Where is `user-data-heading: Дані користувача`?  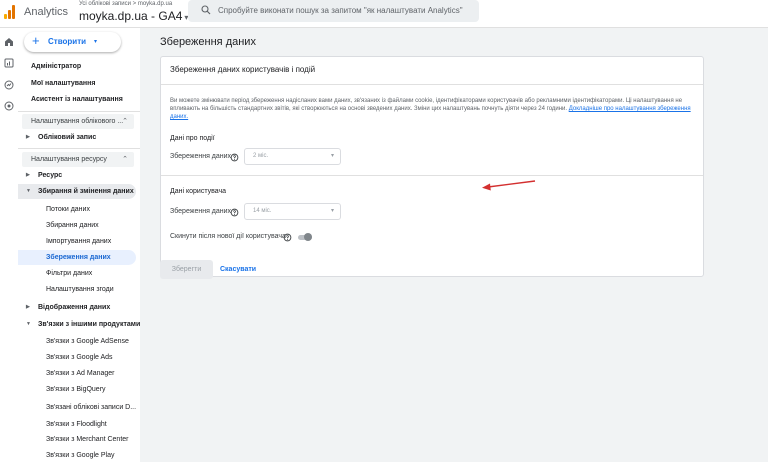
user-data-heading: Дані користувача is located at coordinates (198, 191).